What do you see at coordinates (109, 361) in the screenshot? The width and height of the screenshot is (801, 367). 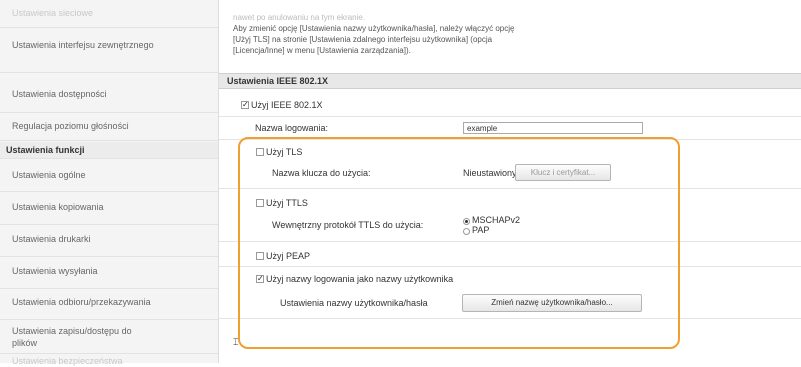 I see `sidebar-item-security: Ustawienia bezpieczeństwa` at bounding box center [109, 361].